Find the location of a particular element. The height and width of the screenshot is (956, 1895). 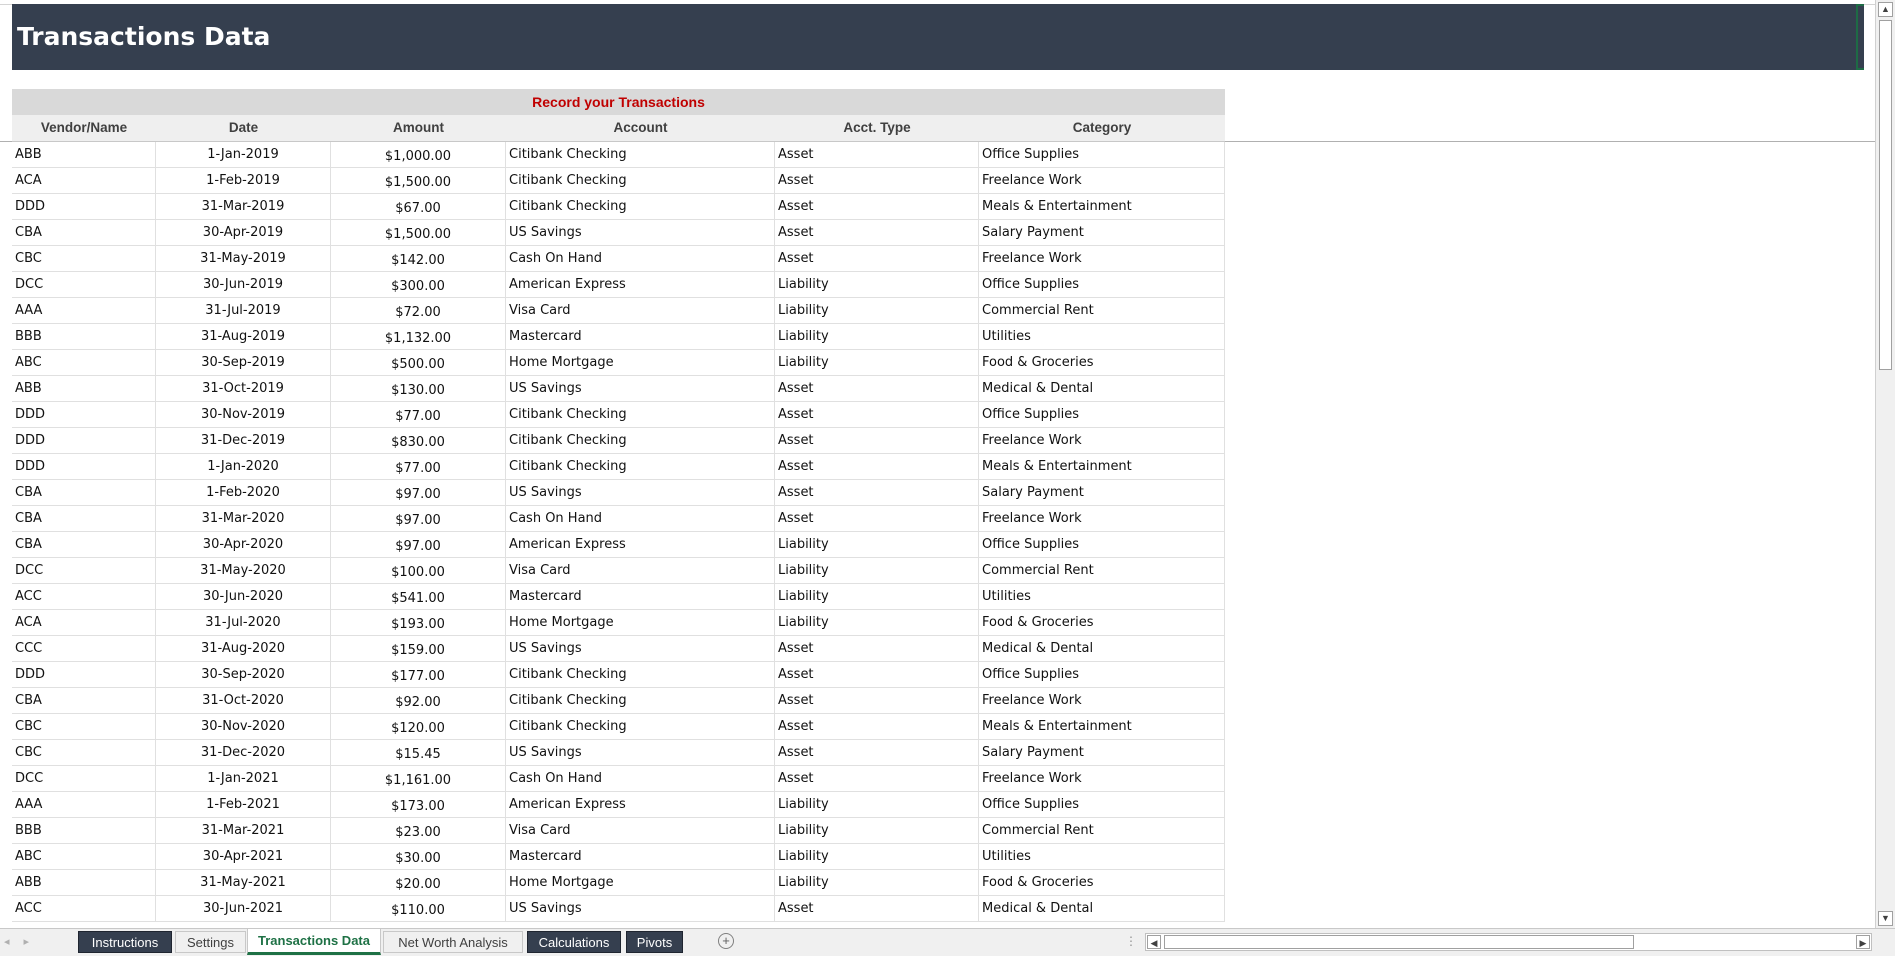

cell-date: 31-May-2020 is located at coordinates (243, 570).